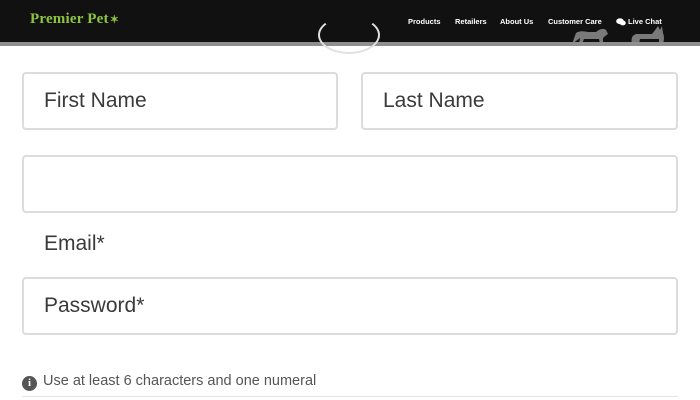 This screenshot has height=400, width=700. I want to click on info-icon: i, so click(29, 383).